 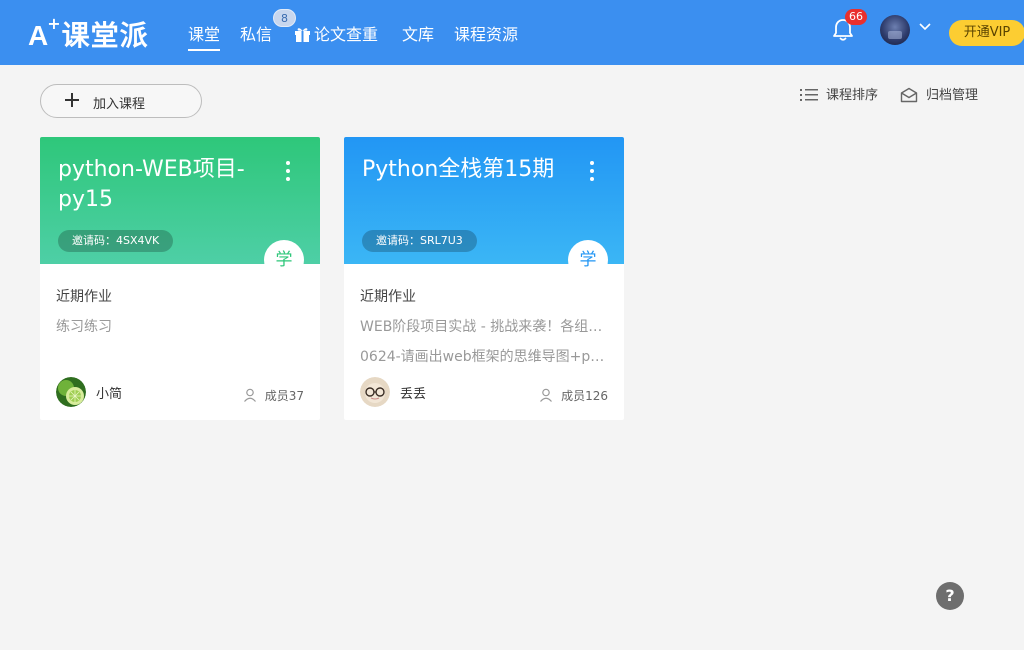 What do you see at coordinates (856, 17) in the screenshot?
I see `notification-badge: 66` at bounding box center [856, 17].